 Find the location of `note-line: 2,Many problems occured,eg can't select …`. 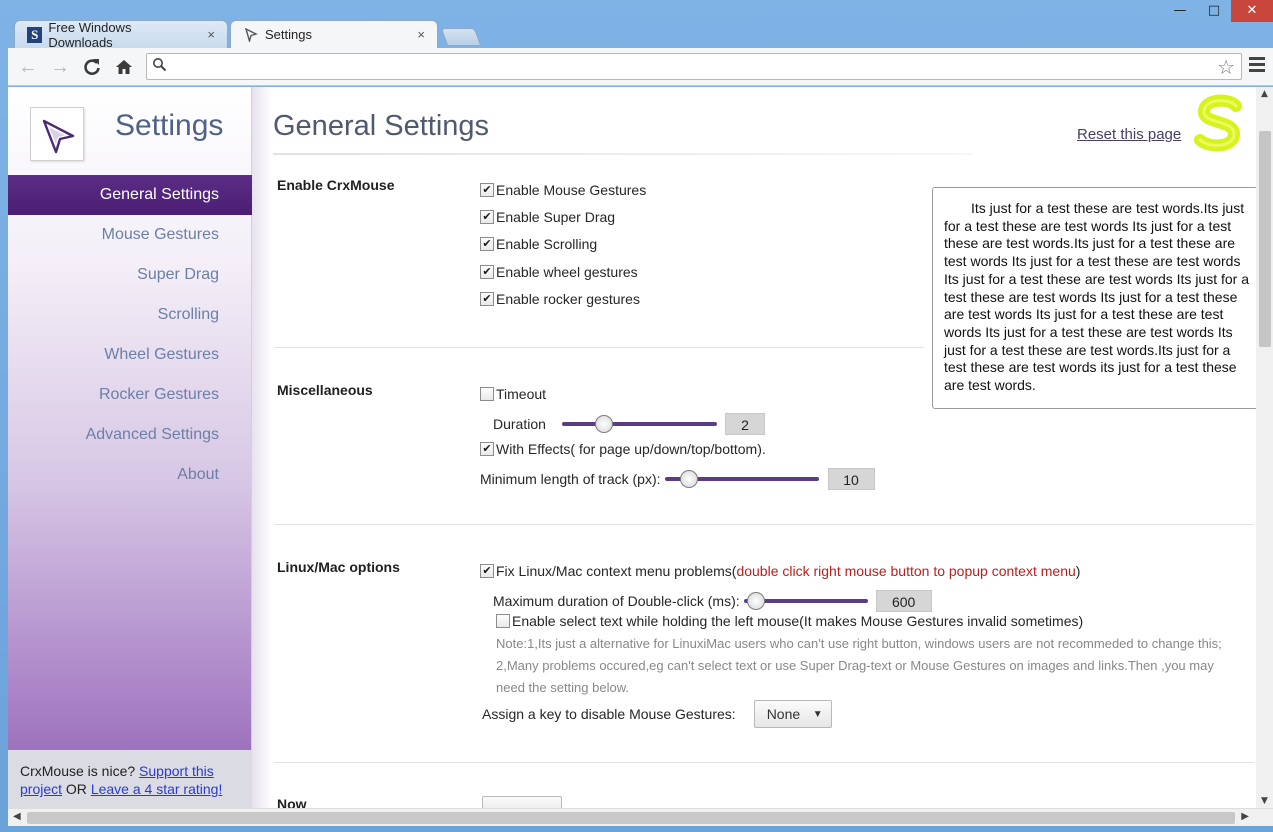

note-line: 2,Many problems occured,eg can't select … is located at coordinates (855, 665).